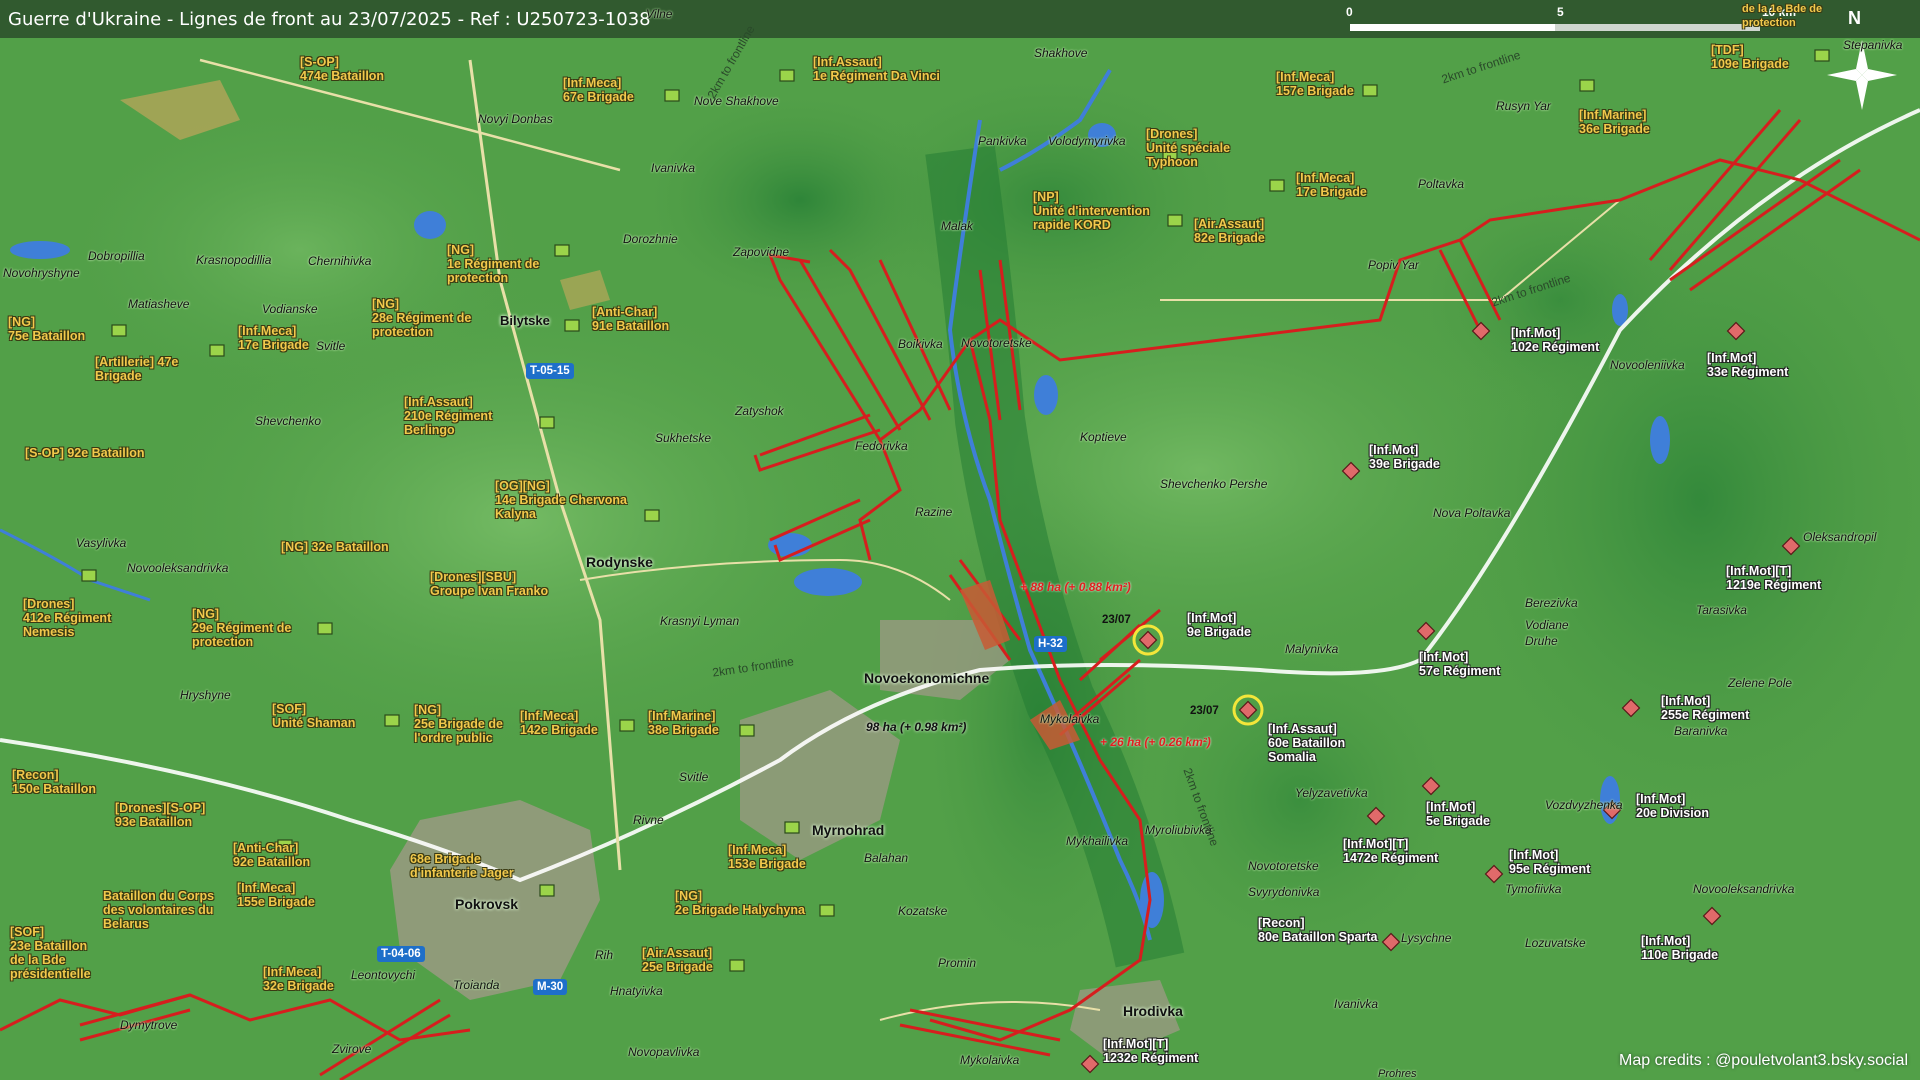 Image resolution: width=1920 pixels, height=1080 pixels. Describe the element at coordinates (54, 782) in the screenshot. I see `ua-unit: [Recon] 150e Bataillon` at that location.